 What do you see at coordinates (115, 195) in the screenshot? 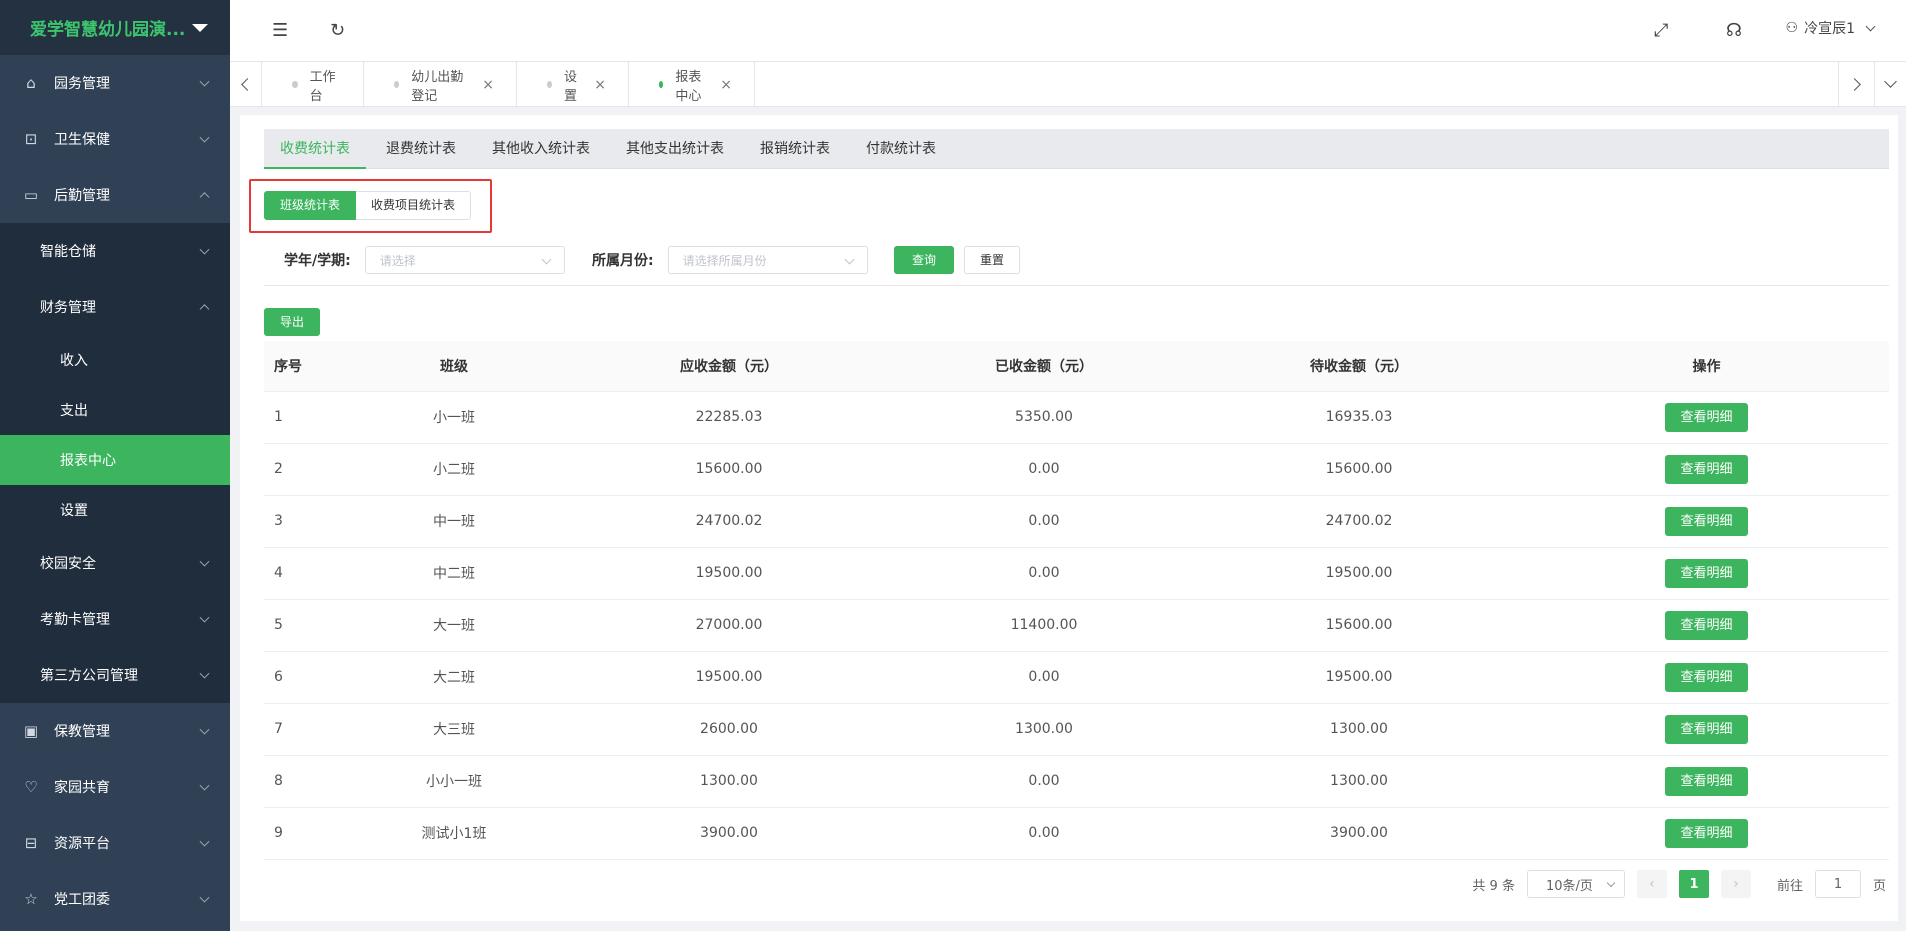
I see `sidebar-item-logistics: ▭ 后勤管理` at bounding box center [115, 195].